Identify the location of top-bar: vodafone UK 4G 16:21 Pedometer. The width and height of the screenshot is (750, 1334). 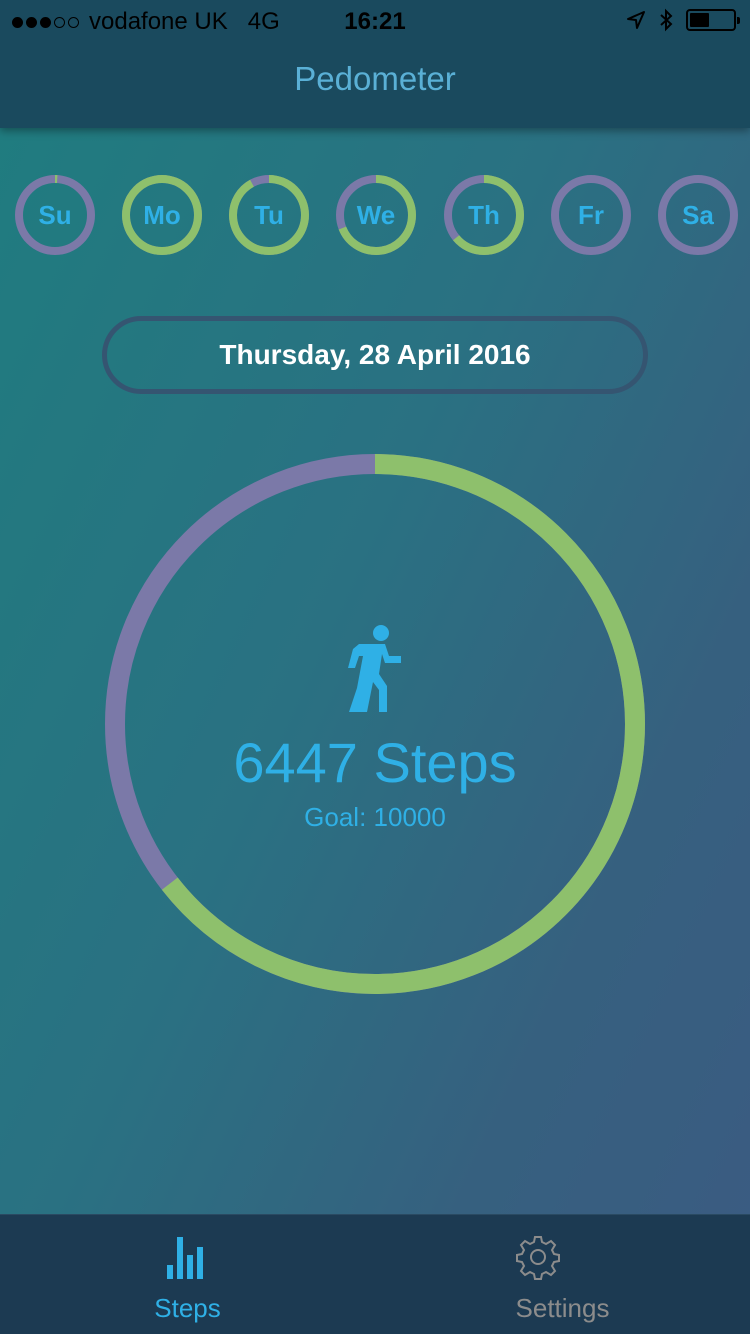
(375, 64).